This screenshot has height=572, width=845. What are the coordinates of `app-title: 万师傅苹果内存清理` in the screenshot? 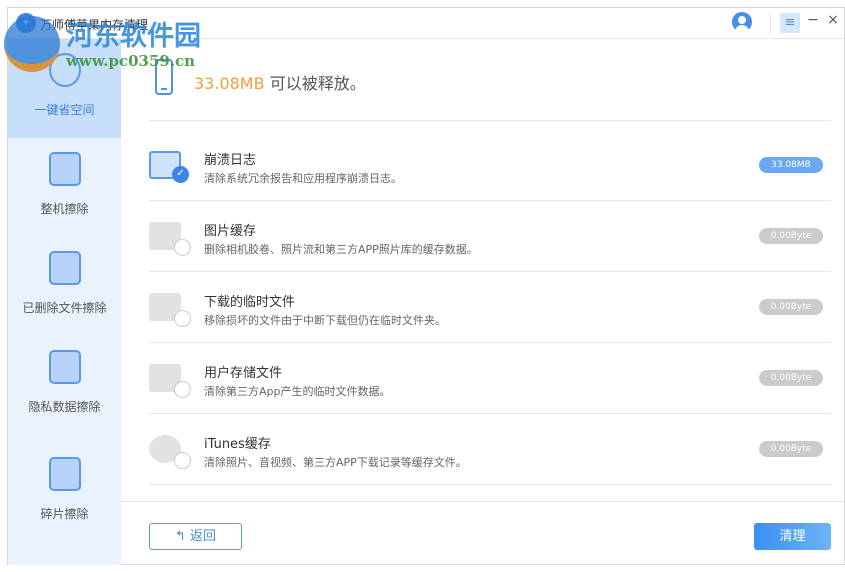 It's located at (94, 25).